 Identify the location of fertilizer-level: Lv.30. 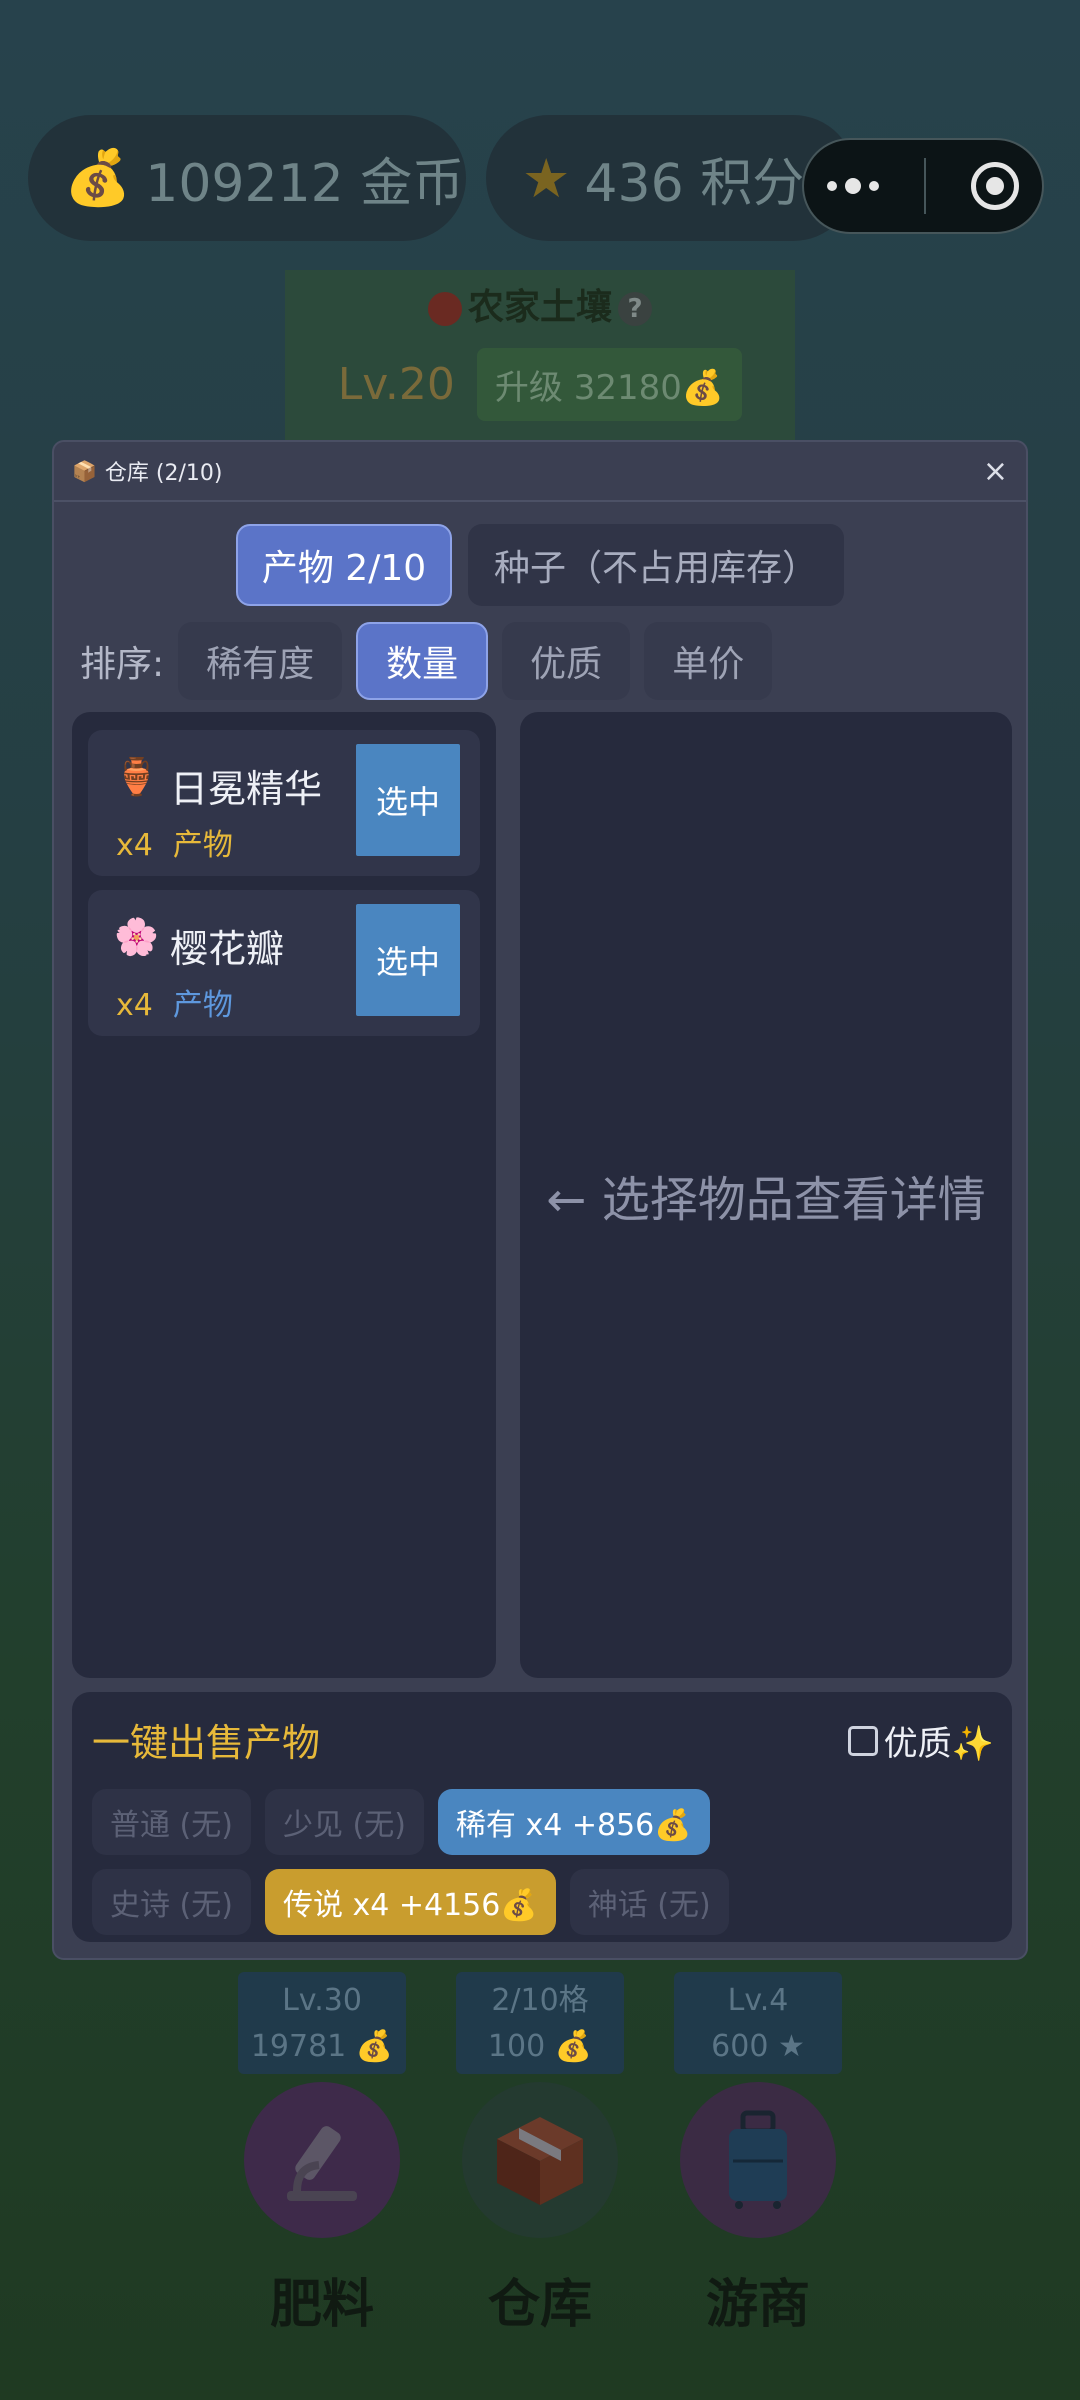
(322, 2000).